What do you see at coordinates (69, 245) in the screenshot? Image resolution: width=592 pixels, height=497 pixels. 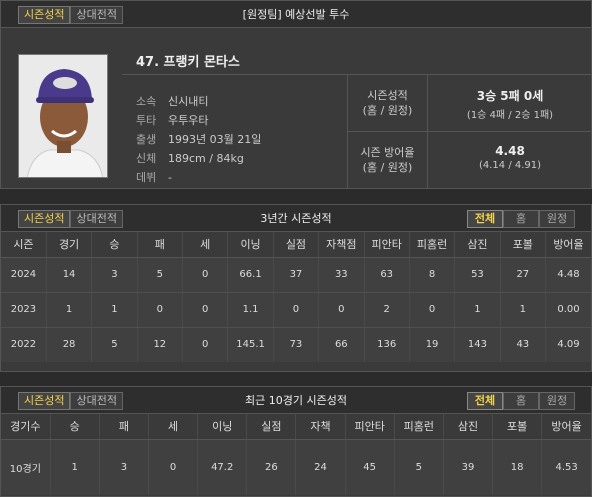 I see `column-header: 경기` at bounding box center [69, 245].